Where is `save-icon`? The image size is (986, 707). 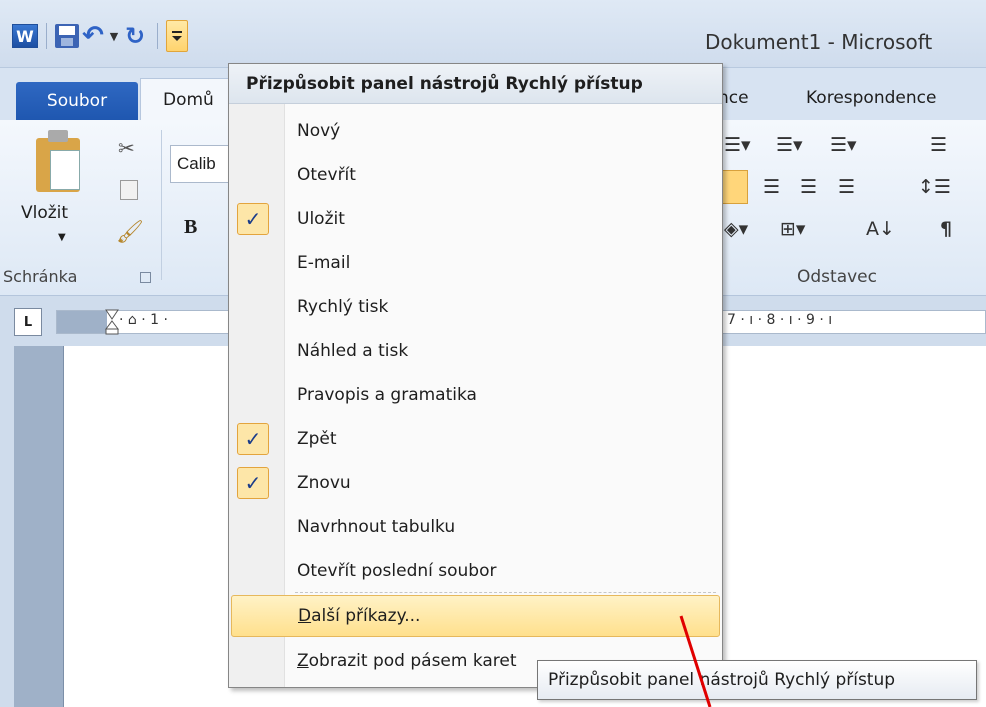 save-icon is located at coordinates (67, 36).